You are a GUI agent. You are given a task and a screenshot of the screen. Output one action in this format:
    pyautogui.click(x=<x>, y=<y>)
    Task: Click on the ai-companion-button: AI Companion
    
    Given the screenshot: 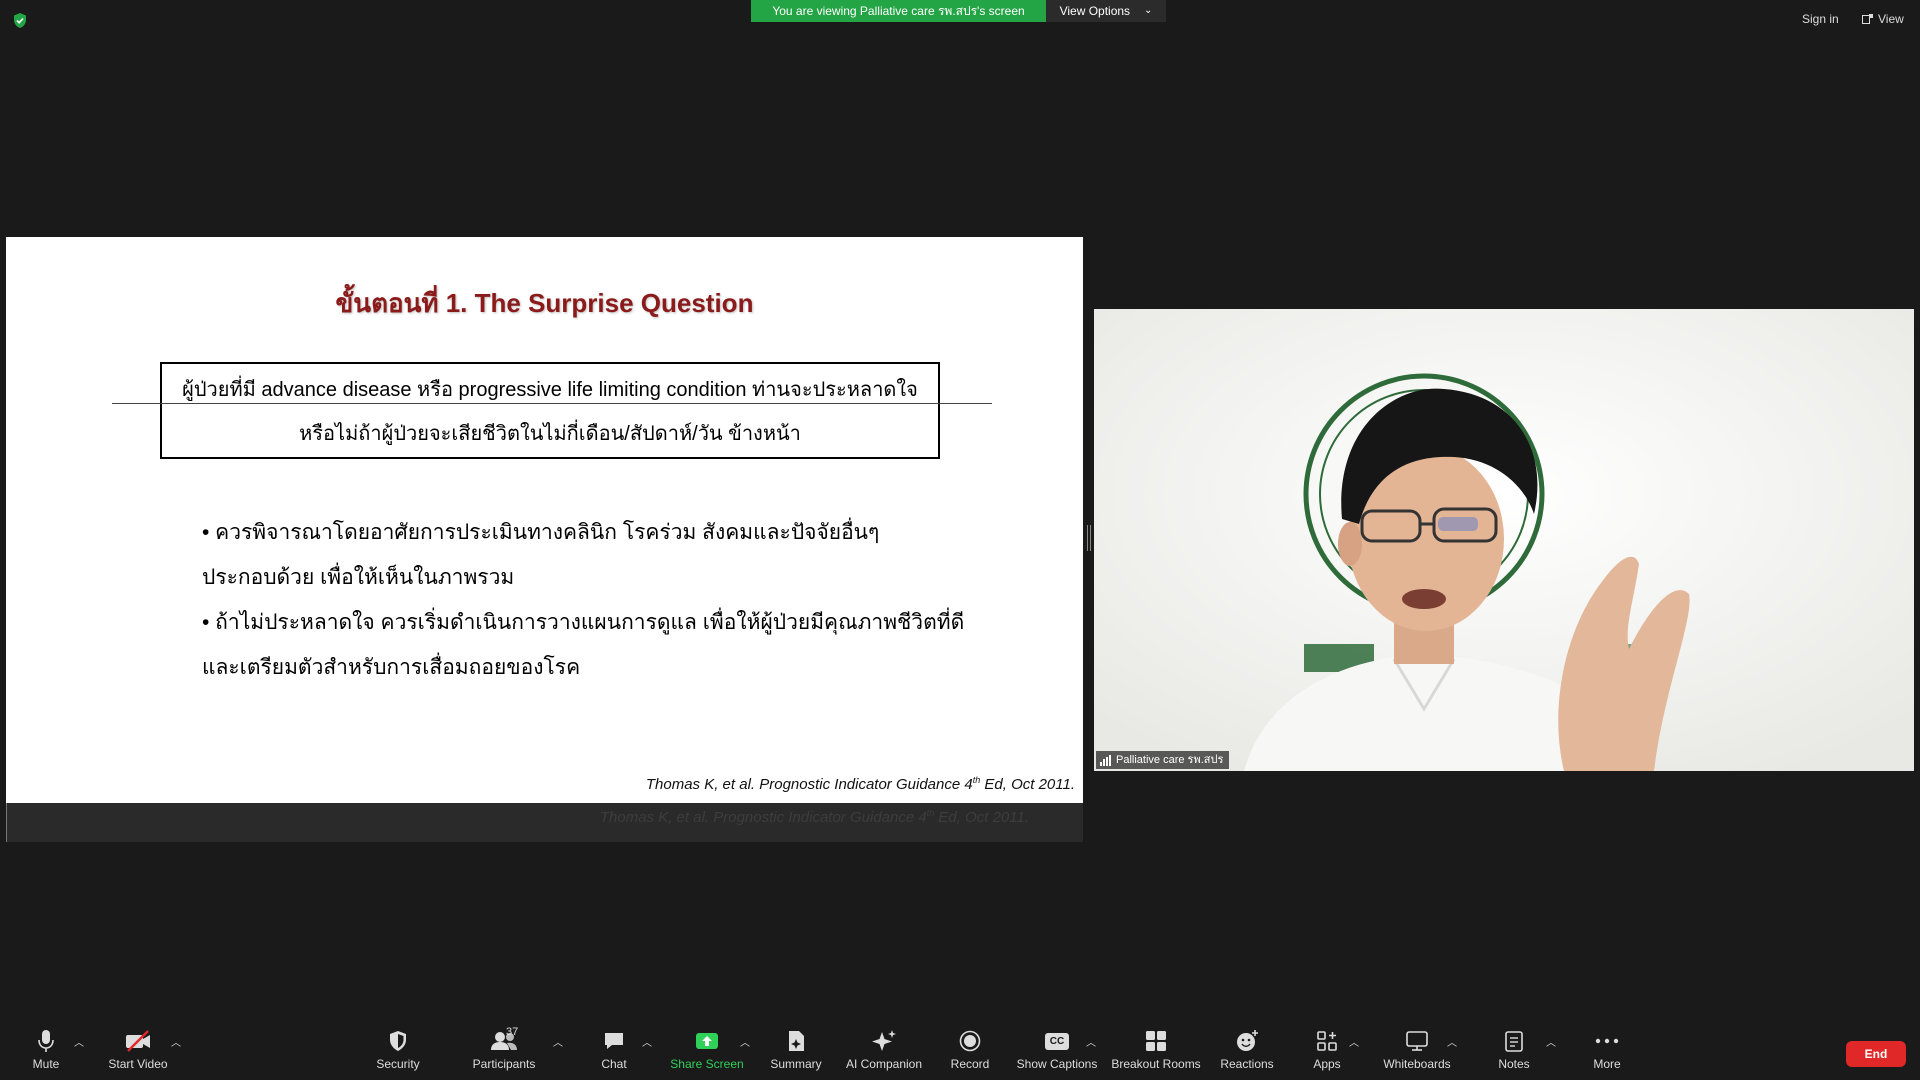 What is the action you would take?
    pyautogui.click(x=884, y=1049)
    